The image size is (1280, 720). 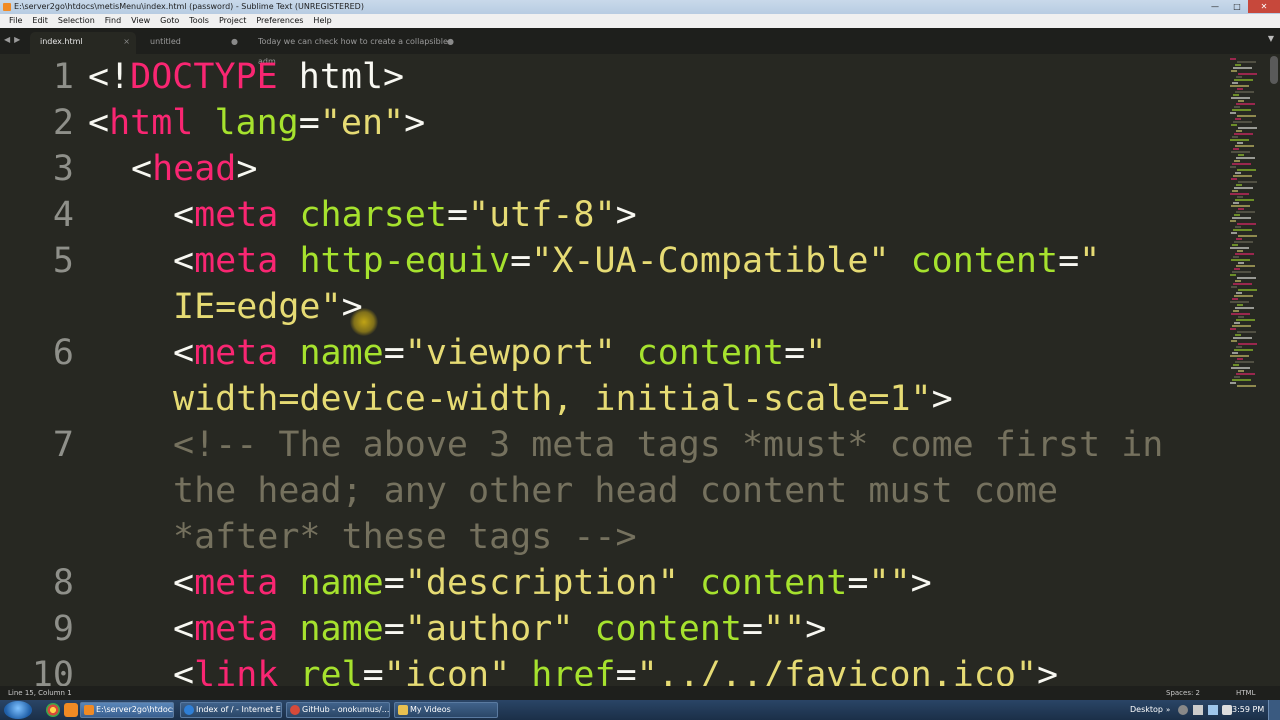 I want to click on tab-untitled: untitled ●, so click(x=192, y=43).